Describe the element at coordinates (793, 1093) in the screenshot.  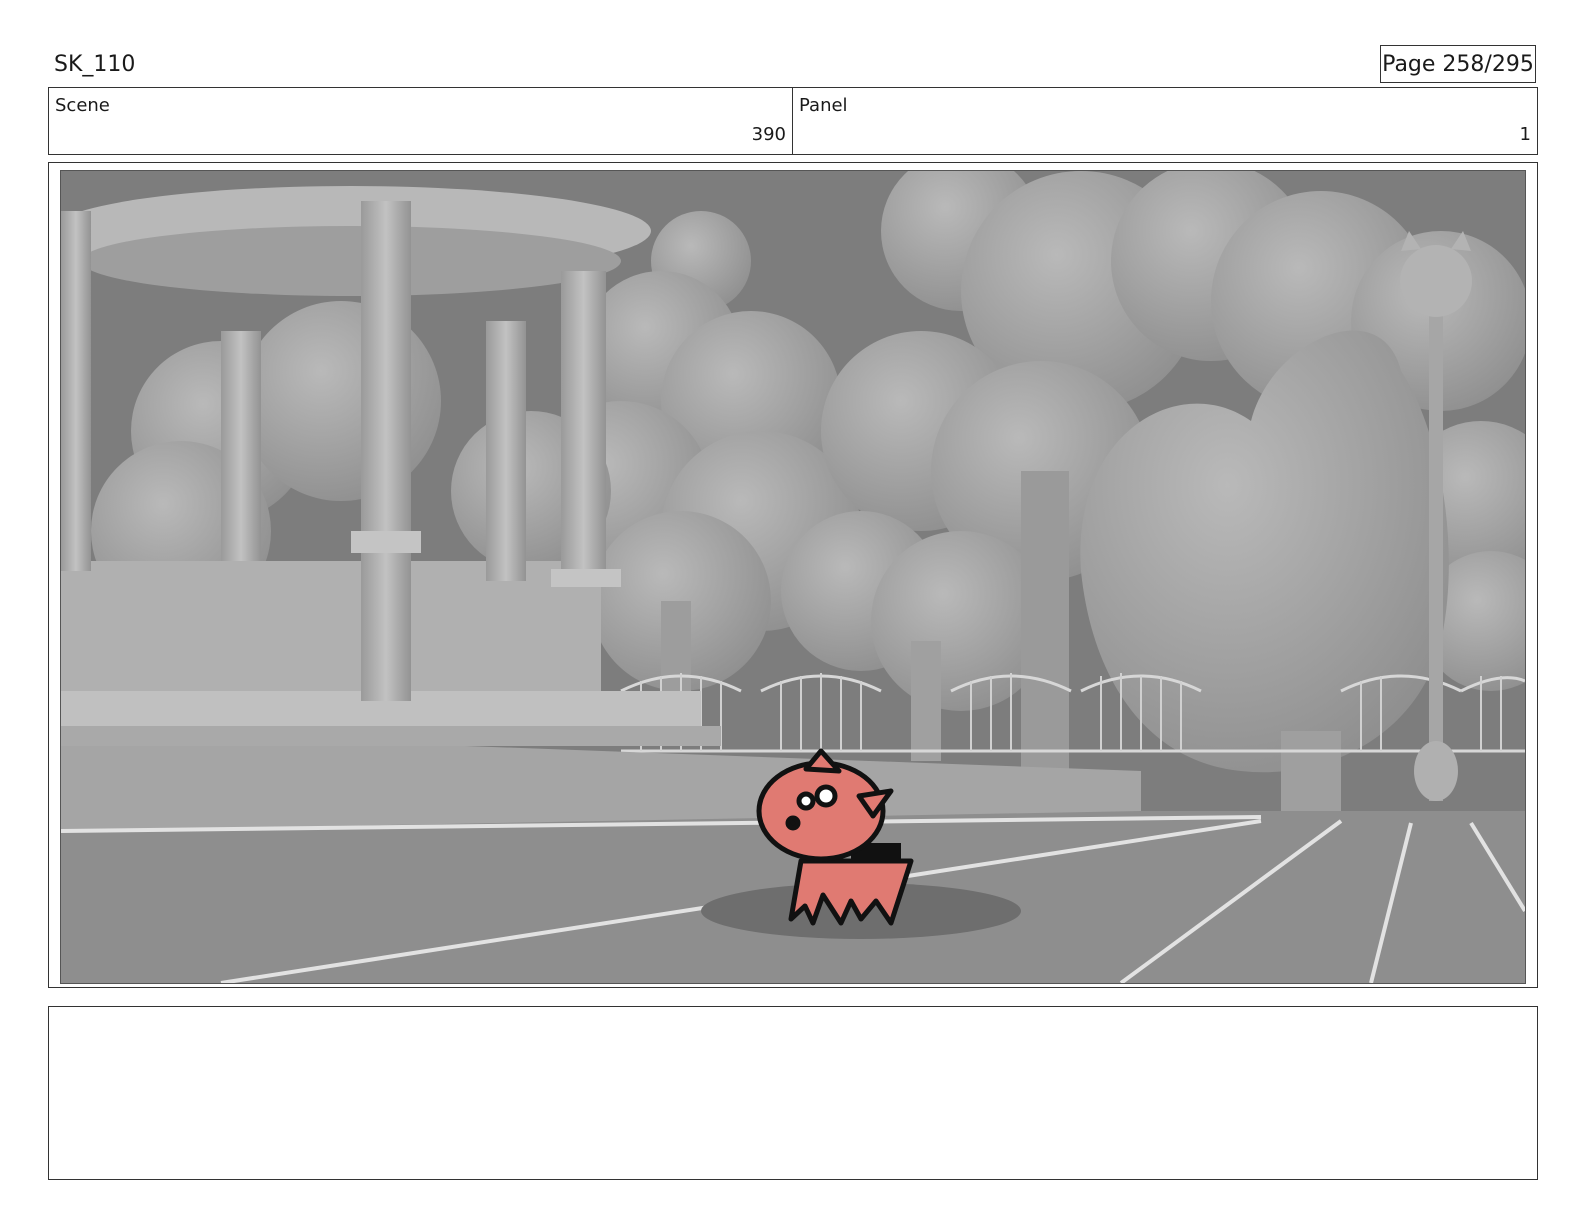
I see `notes-box` at that location.